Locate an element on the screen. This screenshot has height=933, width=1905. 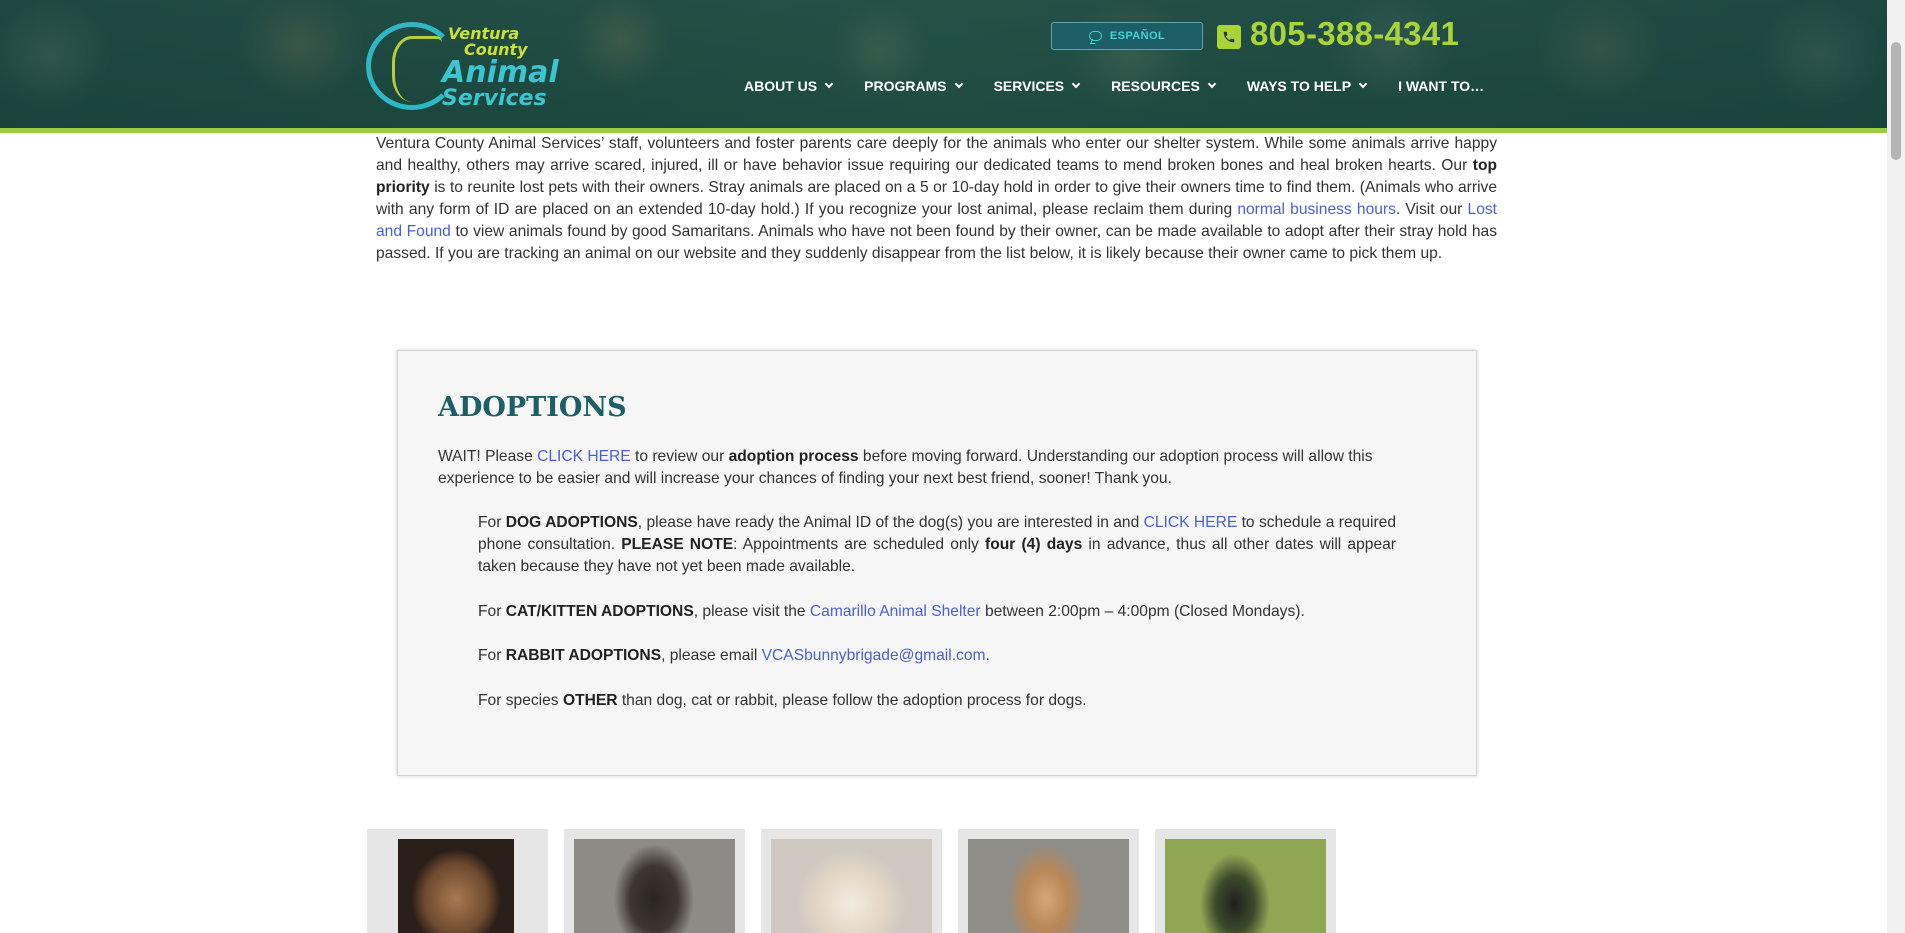
espanol-label: ESPAÑOL is located at coordinates (1137, 36).